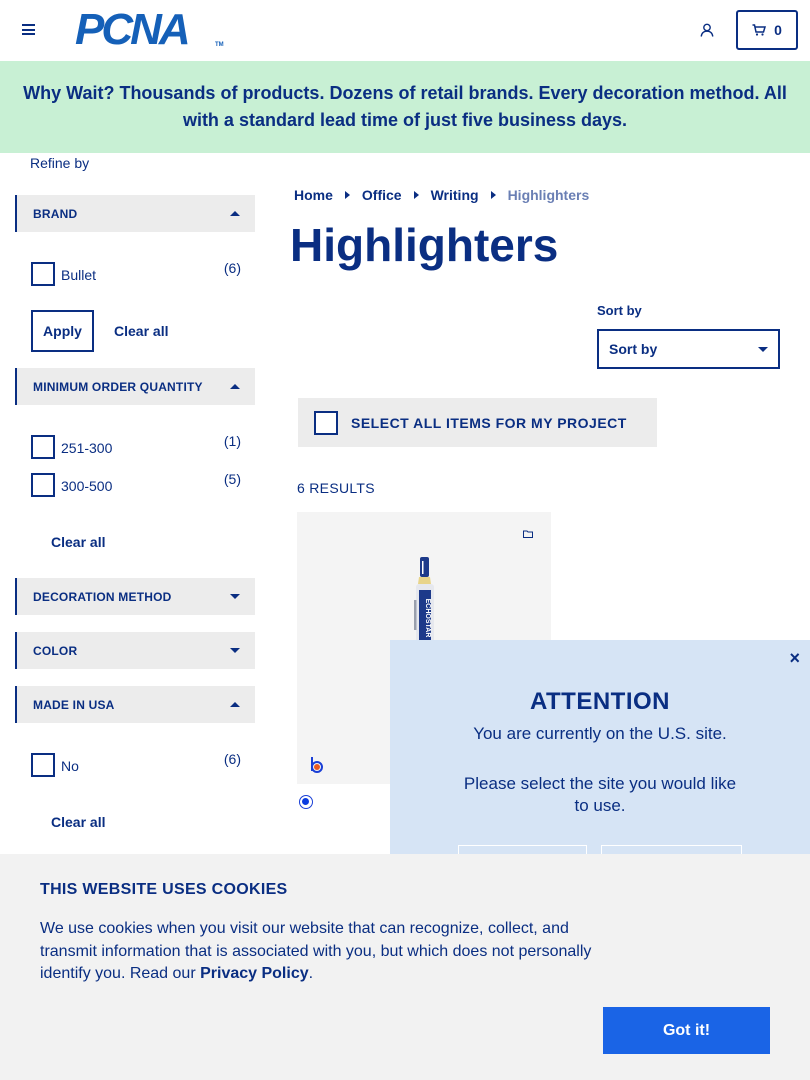 This screenshot has height=1080, width=810. I want to click on privacy-policy-link: Privacy Policy, so click(254, 973).